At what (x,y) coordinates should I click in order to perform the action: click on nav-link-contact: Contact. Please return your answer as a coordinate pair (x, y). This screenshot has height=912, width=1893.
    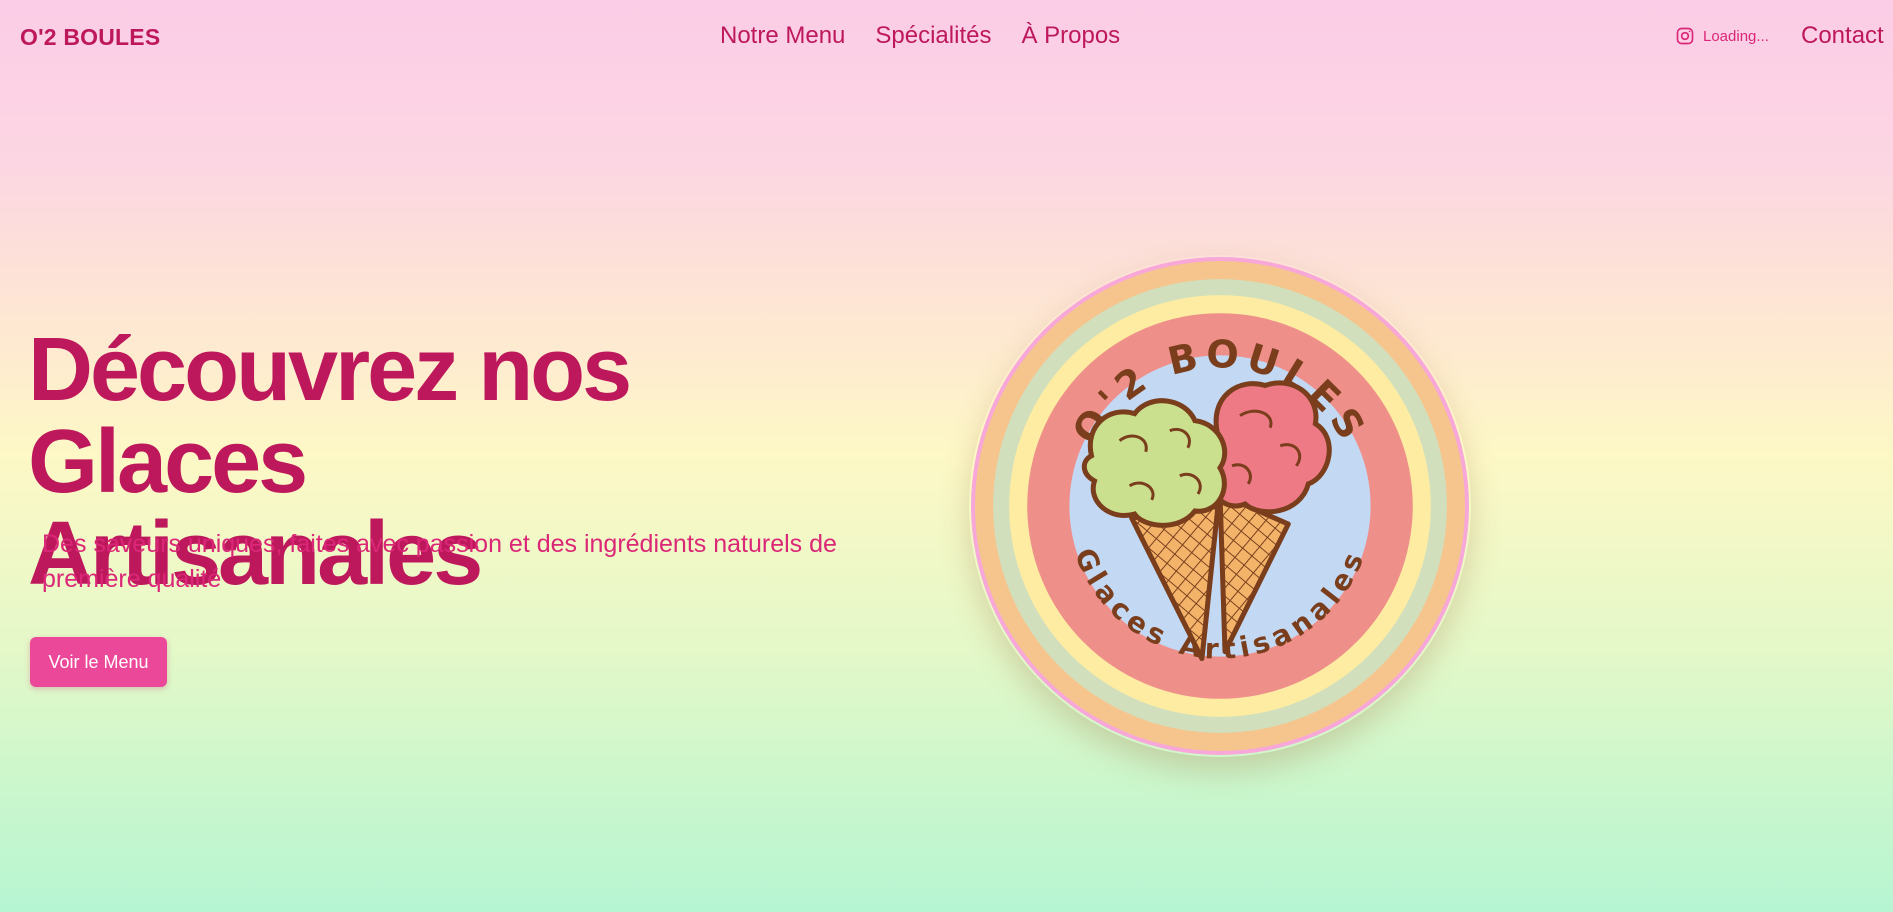
    Looking at the image, I should click on (1842, 36).